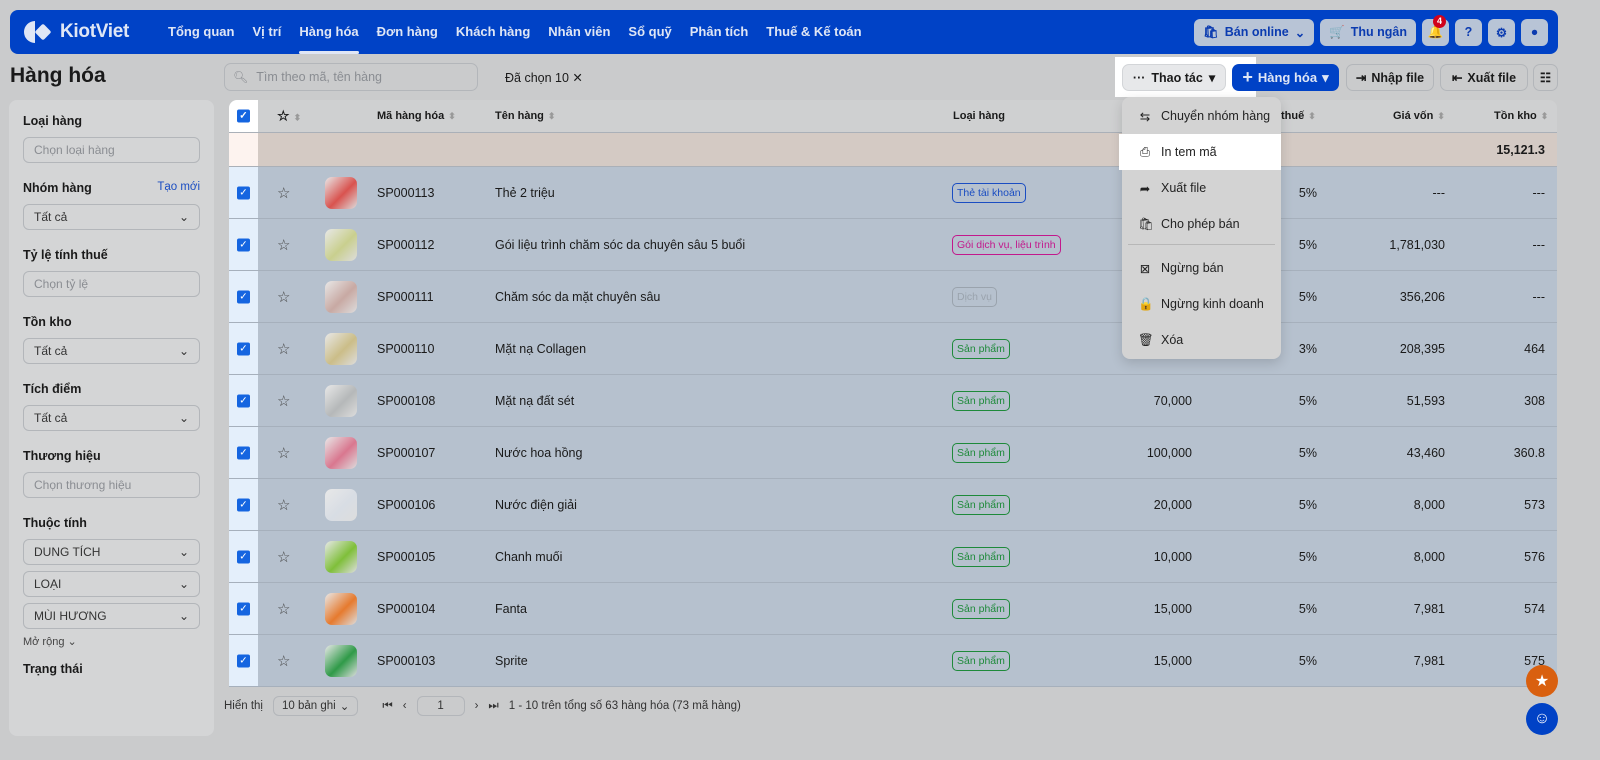 The height and width of the screenshot is (760, 1600). I want to click on cashier-button: 🛒 Thu ngân, so click(1368, 32).